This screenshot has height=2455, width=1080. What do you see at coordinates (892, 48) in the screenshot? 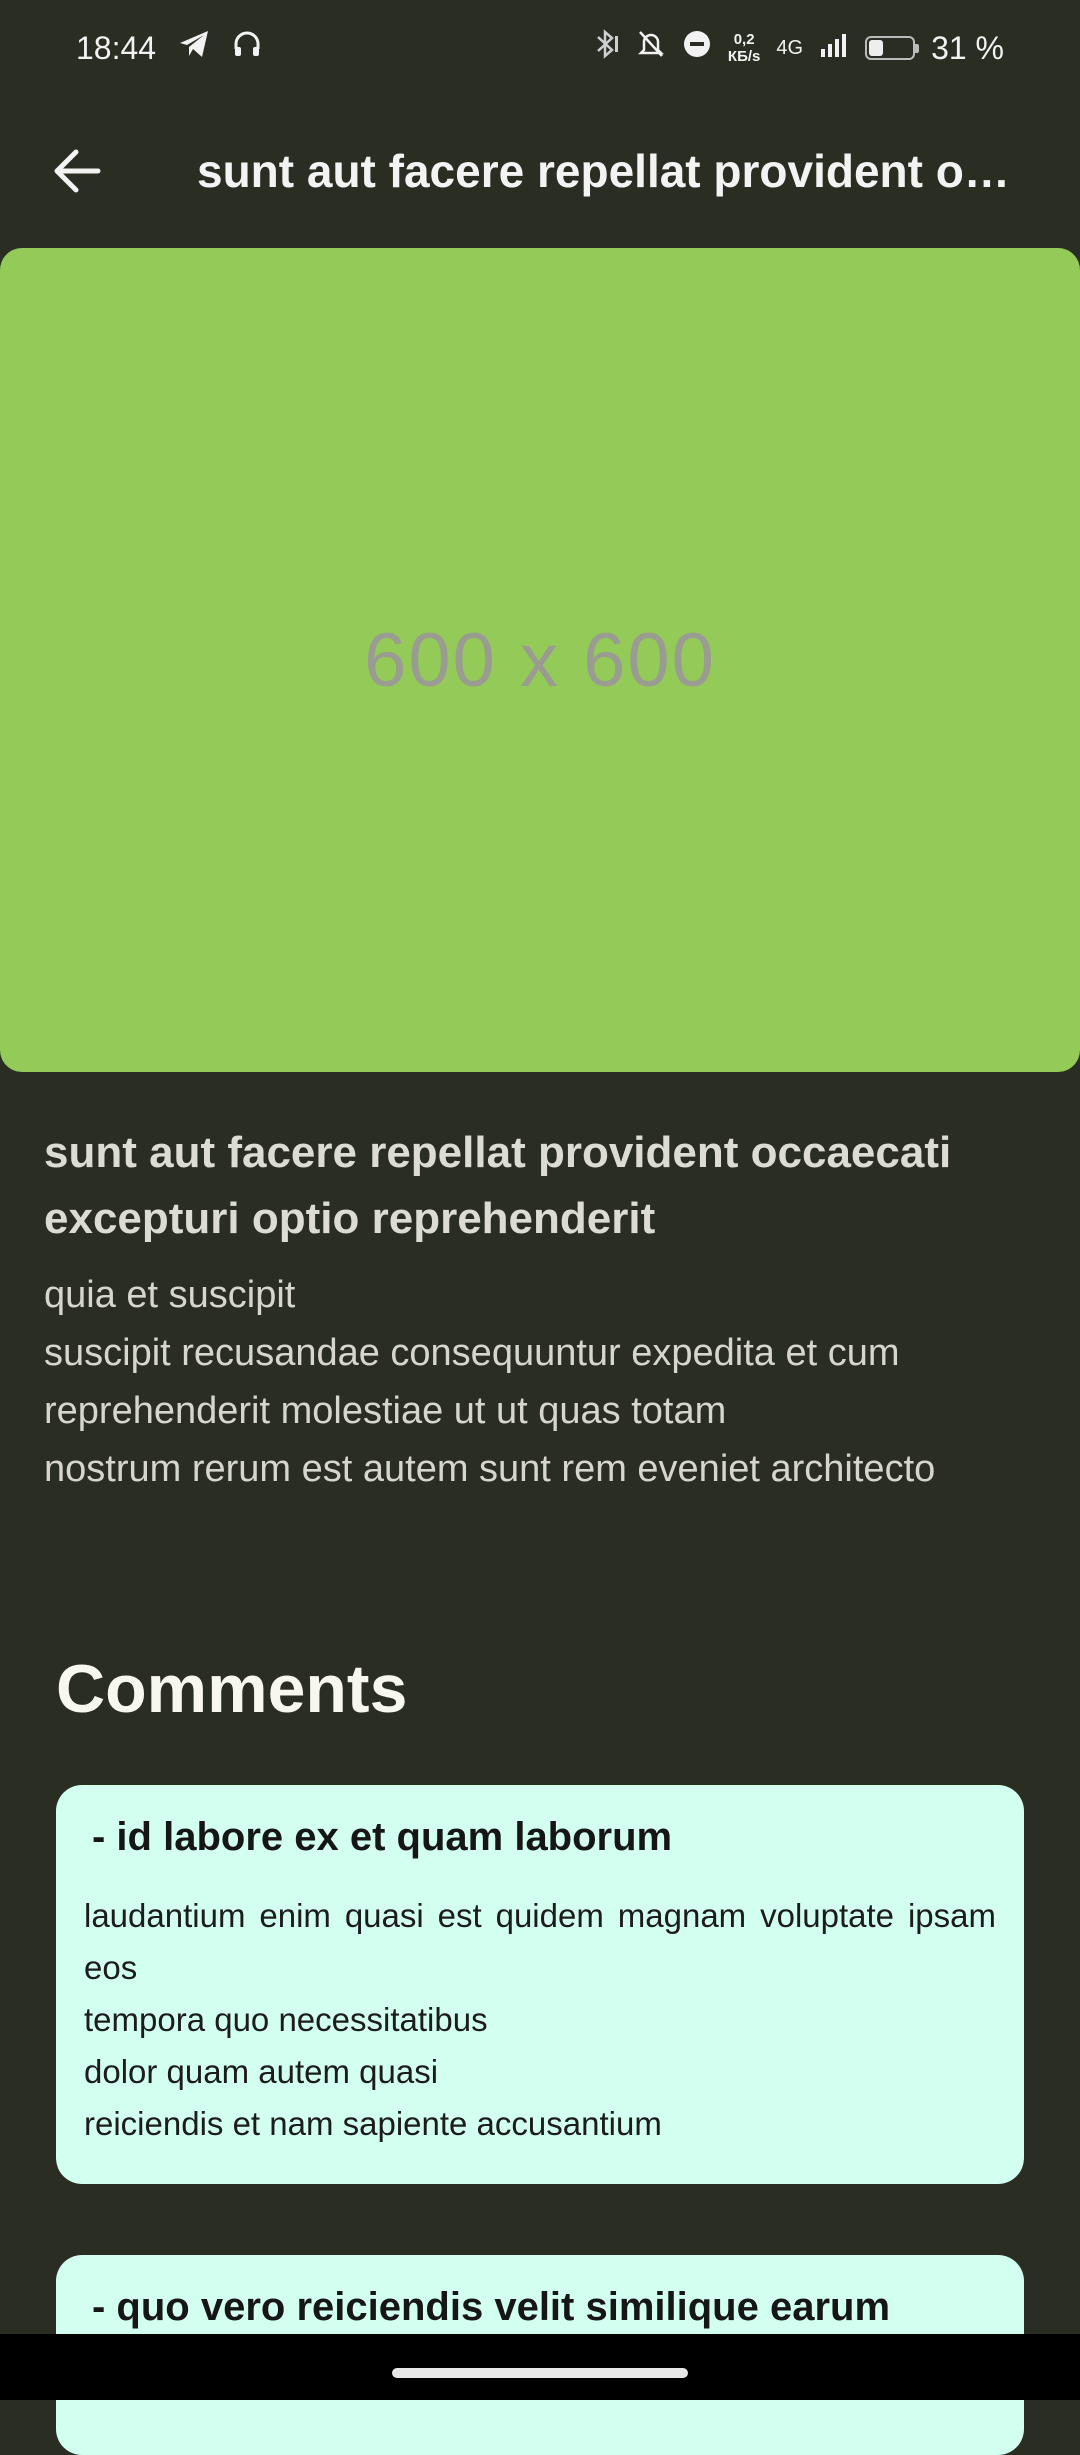
I see `battery-icon` at bounding box center [892, 48].